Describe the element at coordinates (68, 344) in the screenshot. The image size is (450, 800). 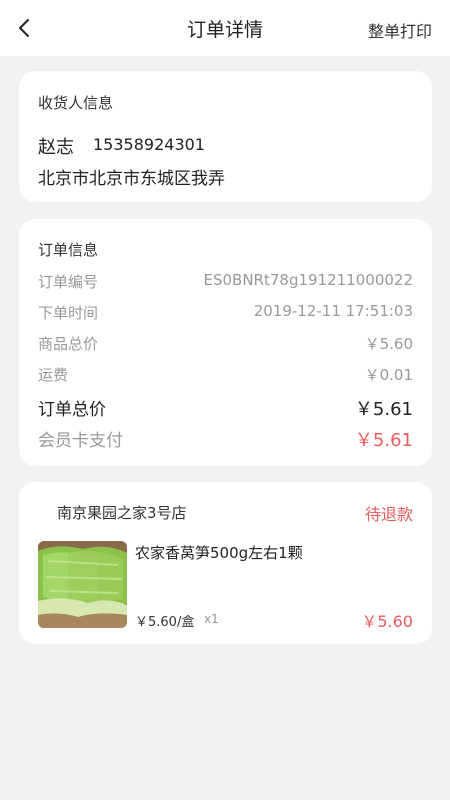
I see `goods-total-label: 商品总价` at that location.